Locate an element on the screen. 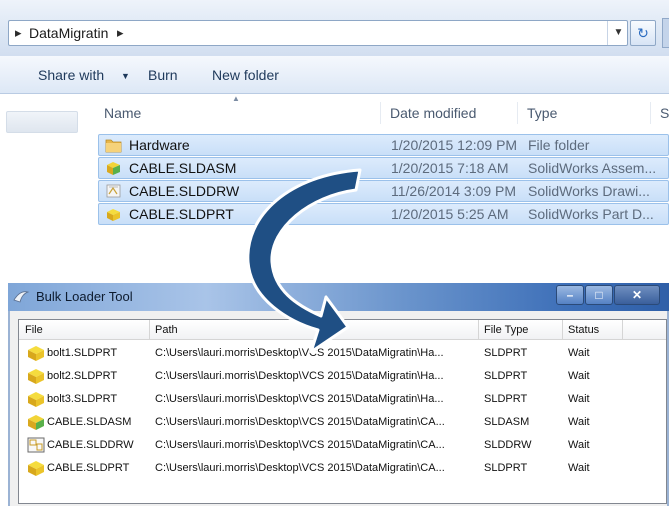 This screenshot has height=506, width=669. window-title: Bulk Loader Tool is located at coordinates (84, 296).